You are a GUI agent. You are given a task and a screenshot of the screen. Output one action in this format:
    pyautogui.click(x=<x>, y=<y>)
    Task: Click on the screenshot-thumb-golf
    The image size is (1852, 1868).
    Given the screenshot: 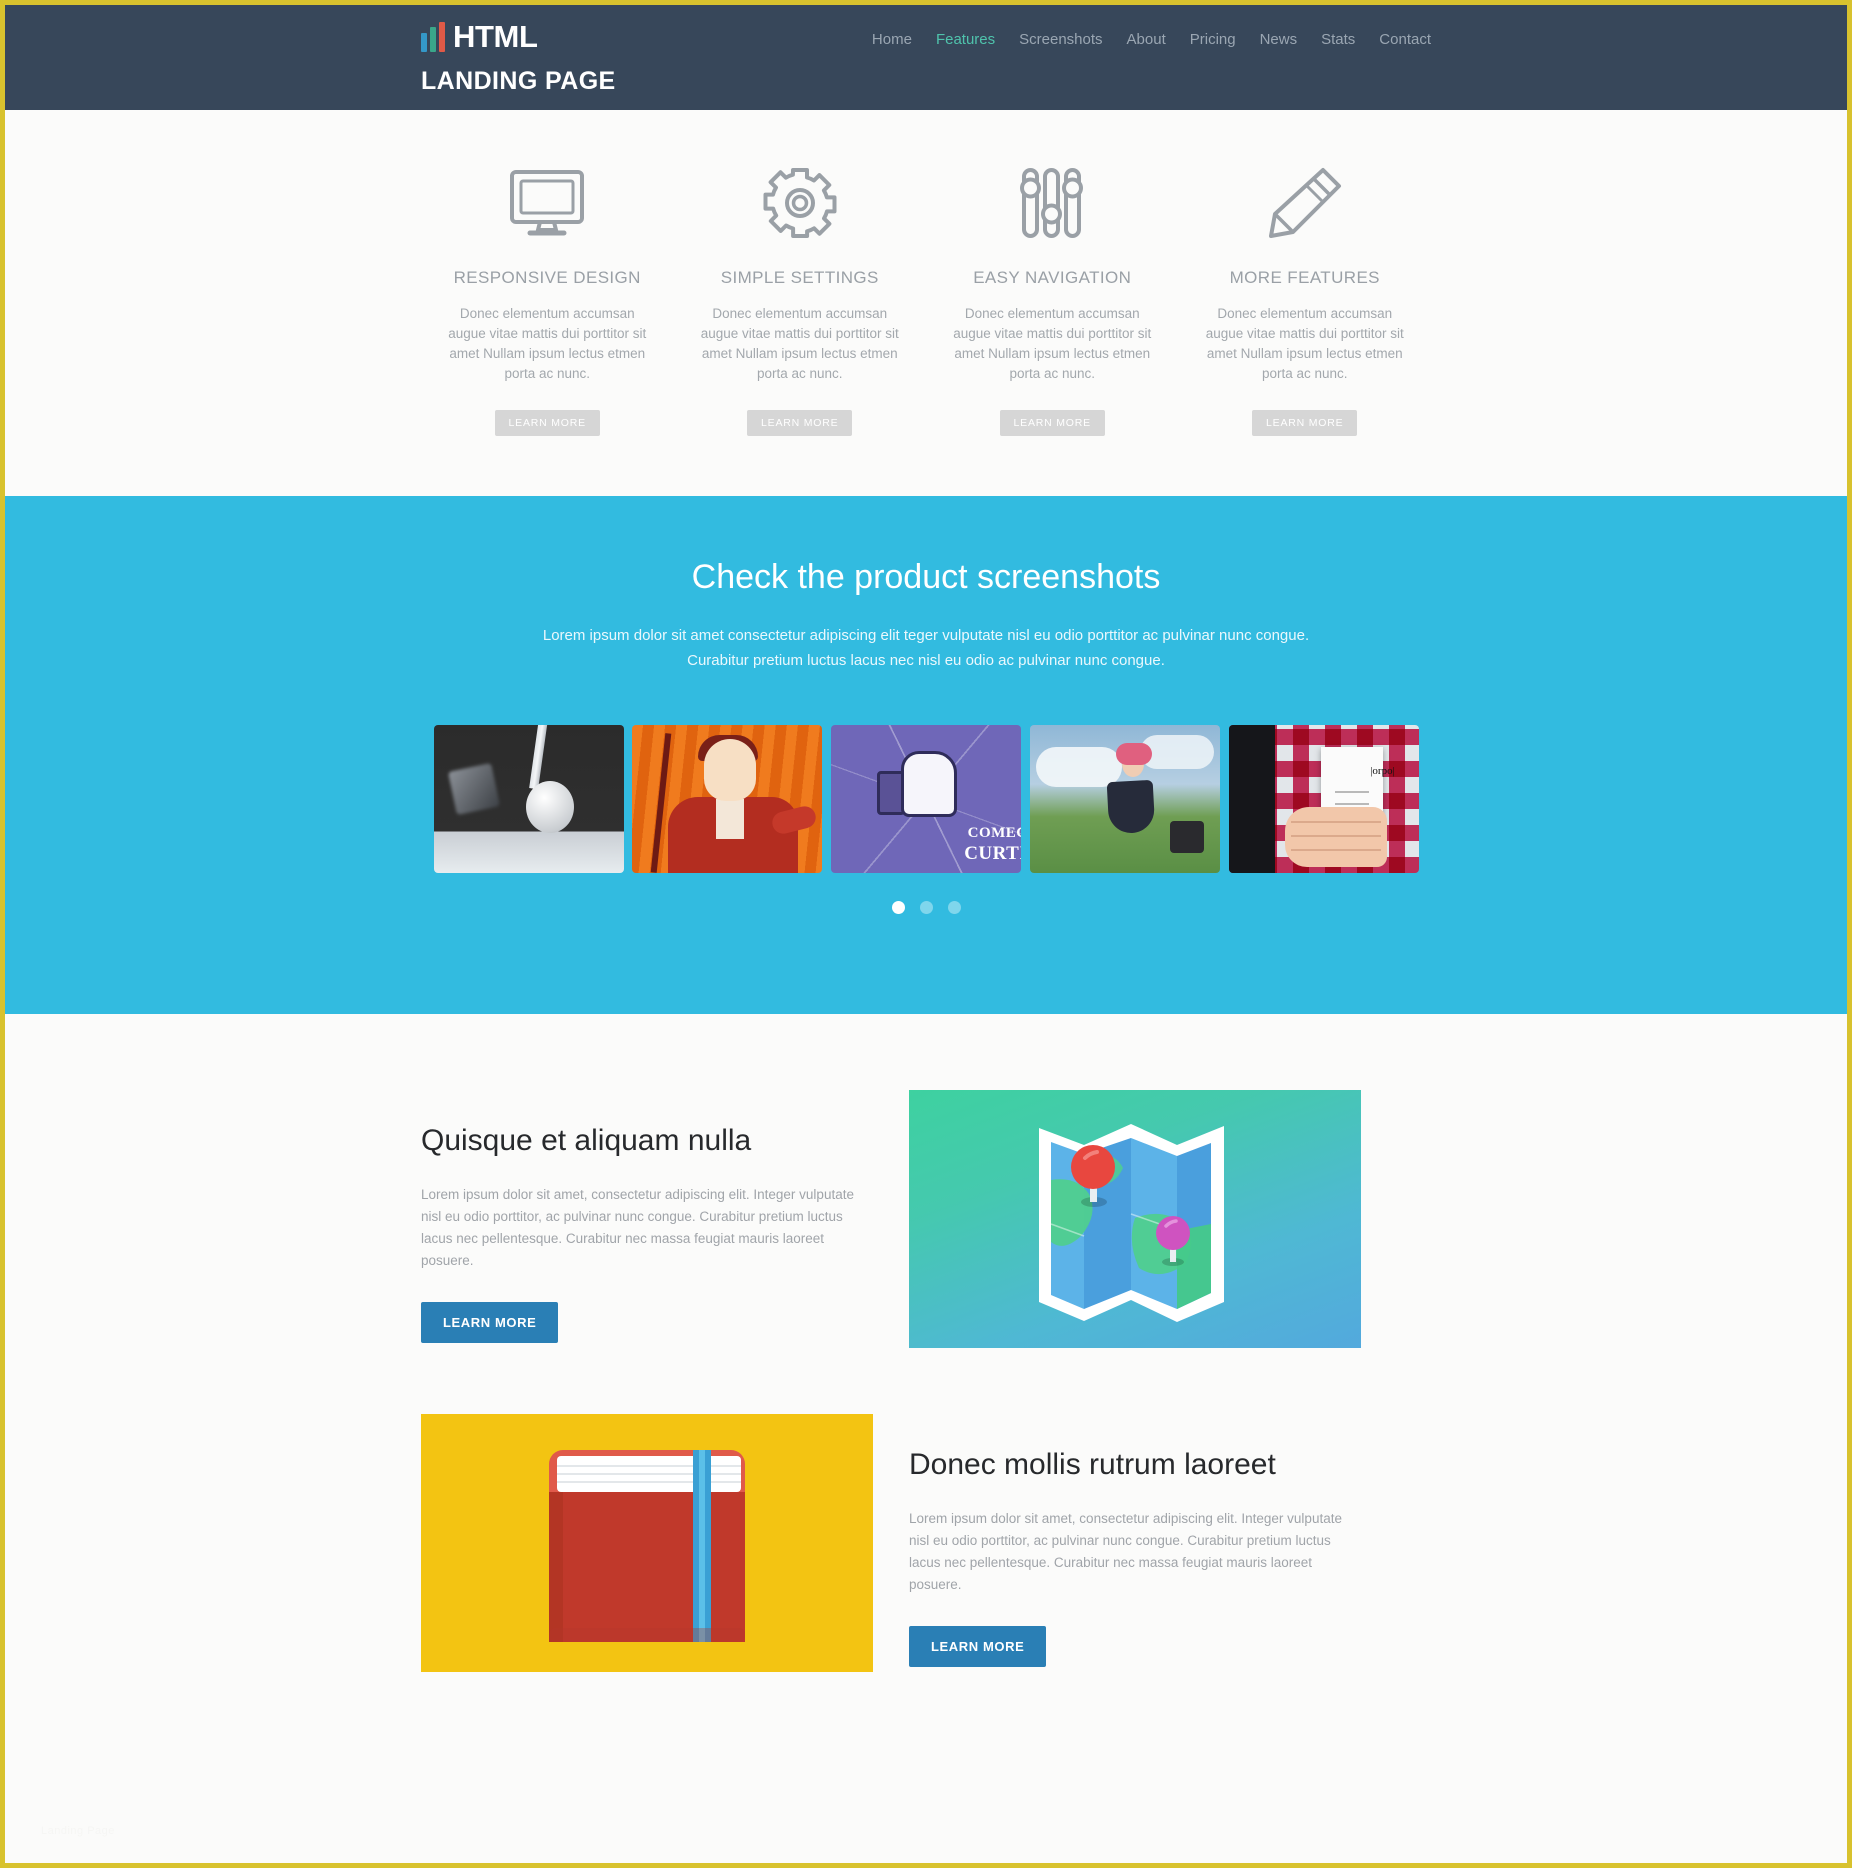 What is the action you would take?
    pyautogui.click(x=528, y=799)
    